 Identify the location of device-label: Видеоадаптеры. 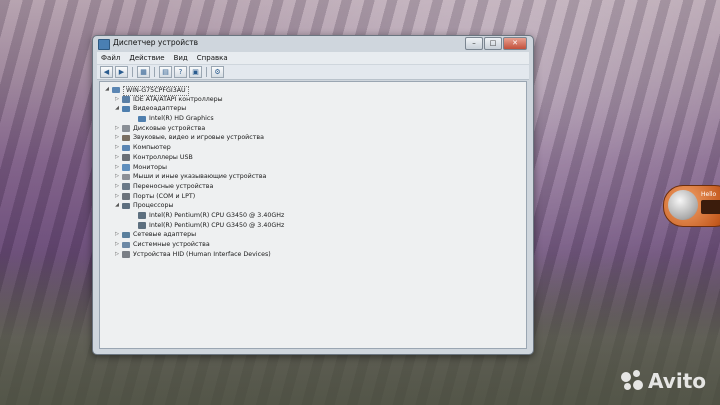
(160, 109).